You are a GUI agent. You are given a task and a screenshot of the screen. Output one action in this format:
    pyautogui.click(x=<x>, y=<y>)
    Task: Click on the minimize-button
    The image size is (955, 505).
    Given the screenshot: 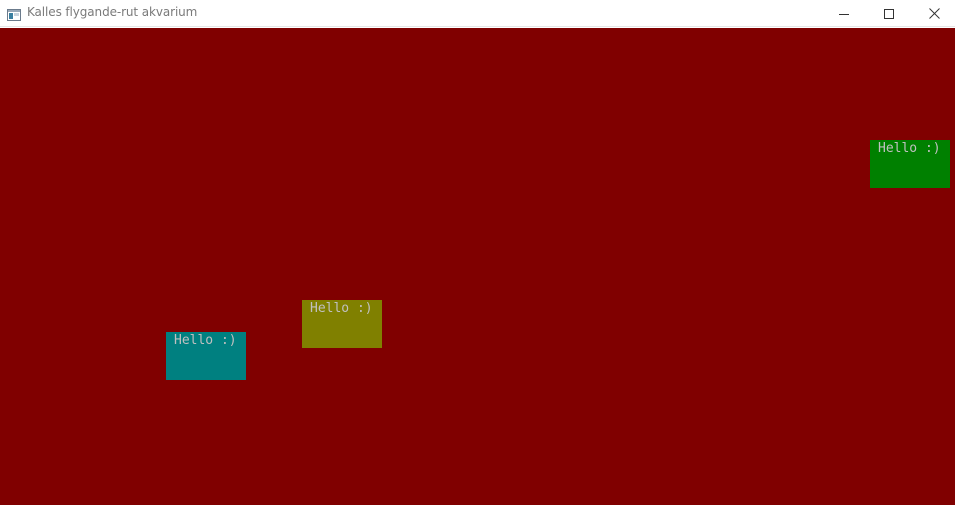 What is the action you would take?
    pyautogui.click(x=844, y=13)
    